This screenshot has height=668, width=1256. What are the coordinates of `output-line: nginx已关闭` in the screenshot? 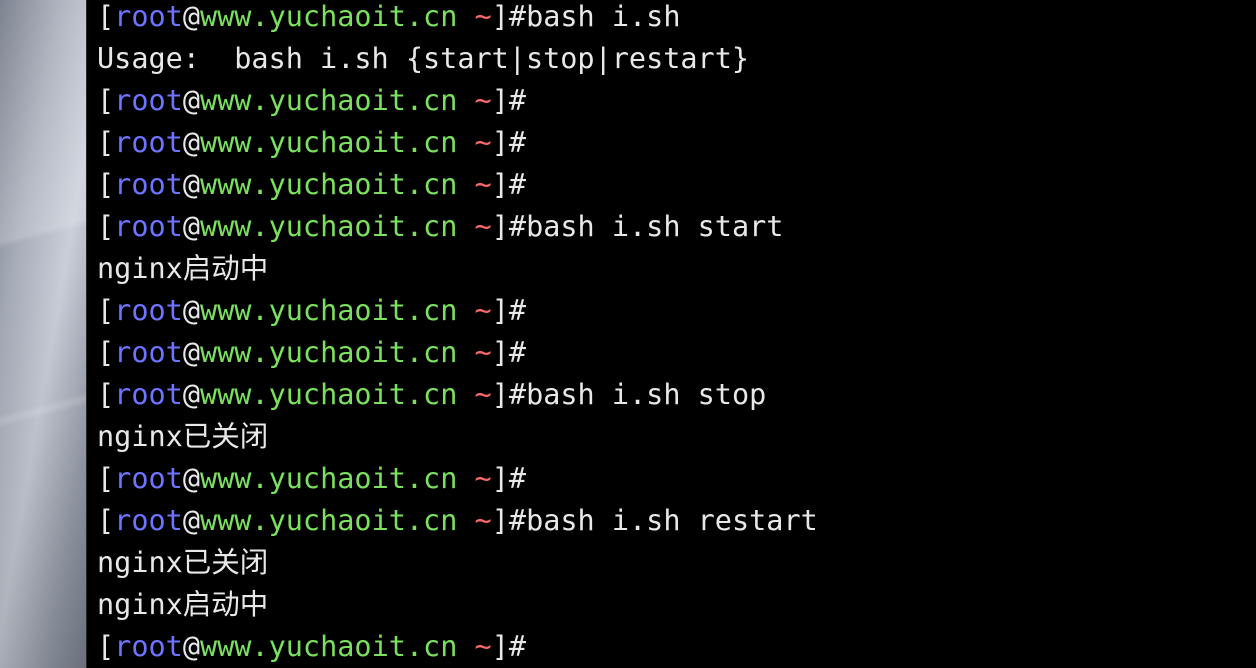 It's located at (676, 437).